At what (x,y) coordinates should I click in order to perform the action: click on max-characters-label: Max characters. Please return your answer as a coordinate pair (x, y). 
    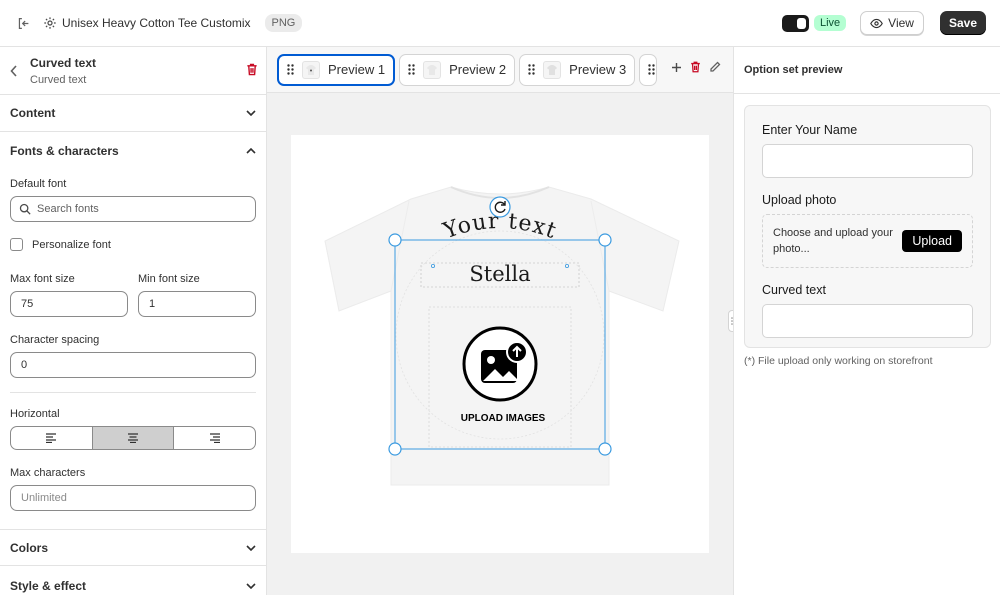
    Looking at the image, I should click on (48, 473).